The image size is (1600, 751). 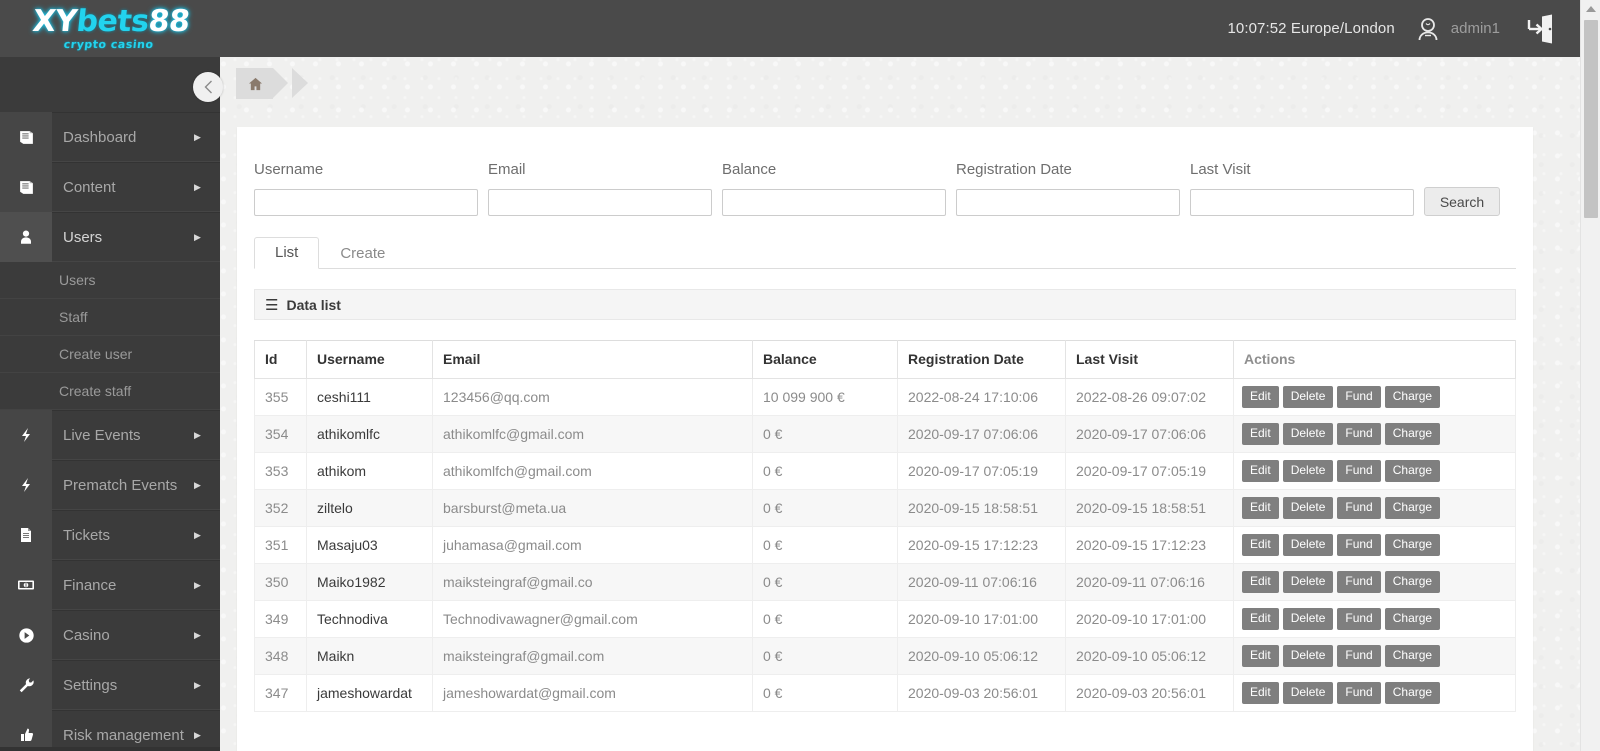 I want to click on sidebar-bottom-strip, so click(x=110, y=749).